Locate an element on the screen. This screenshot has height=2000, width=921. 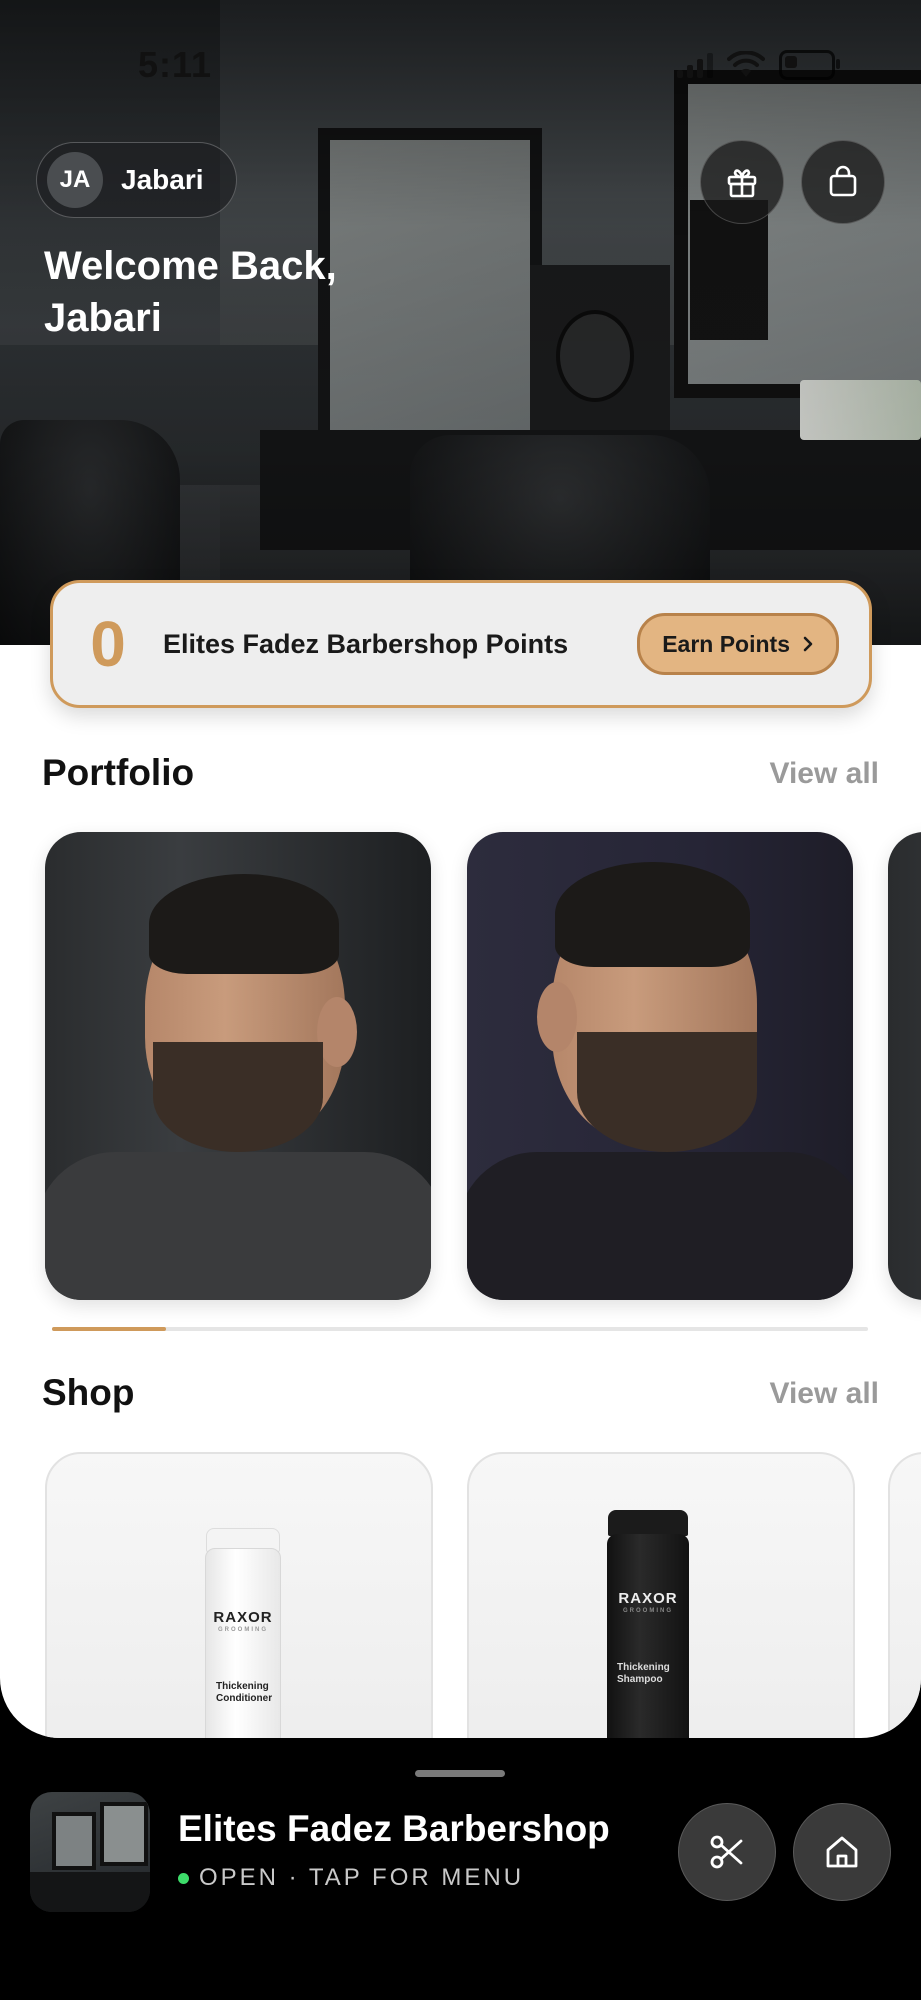
shop-view-all: View all is located at coordinates (824, 1394).